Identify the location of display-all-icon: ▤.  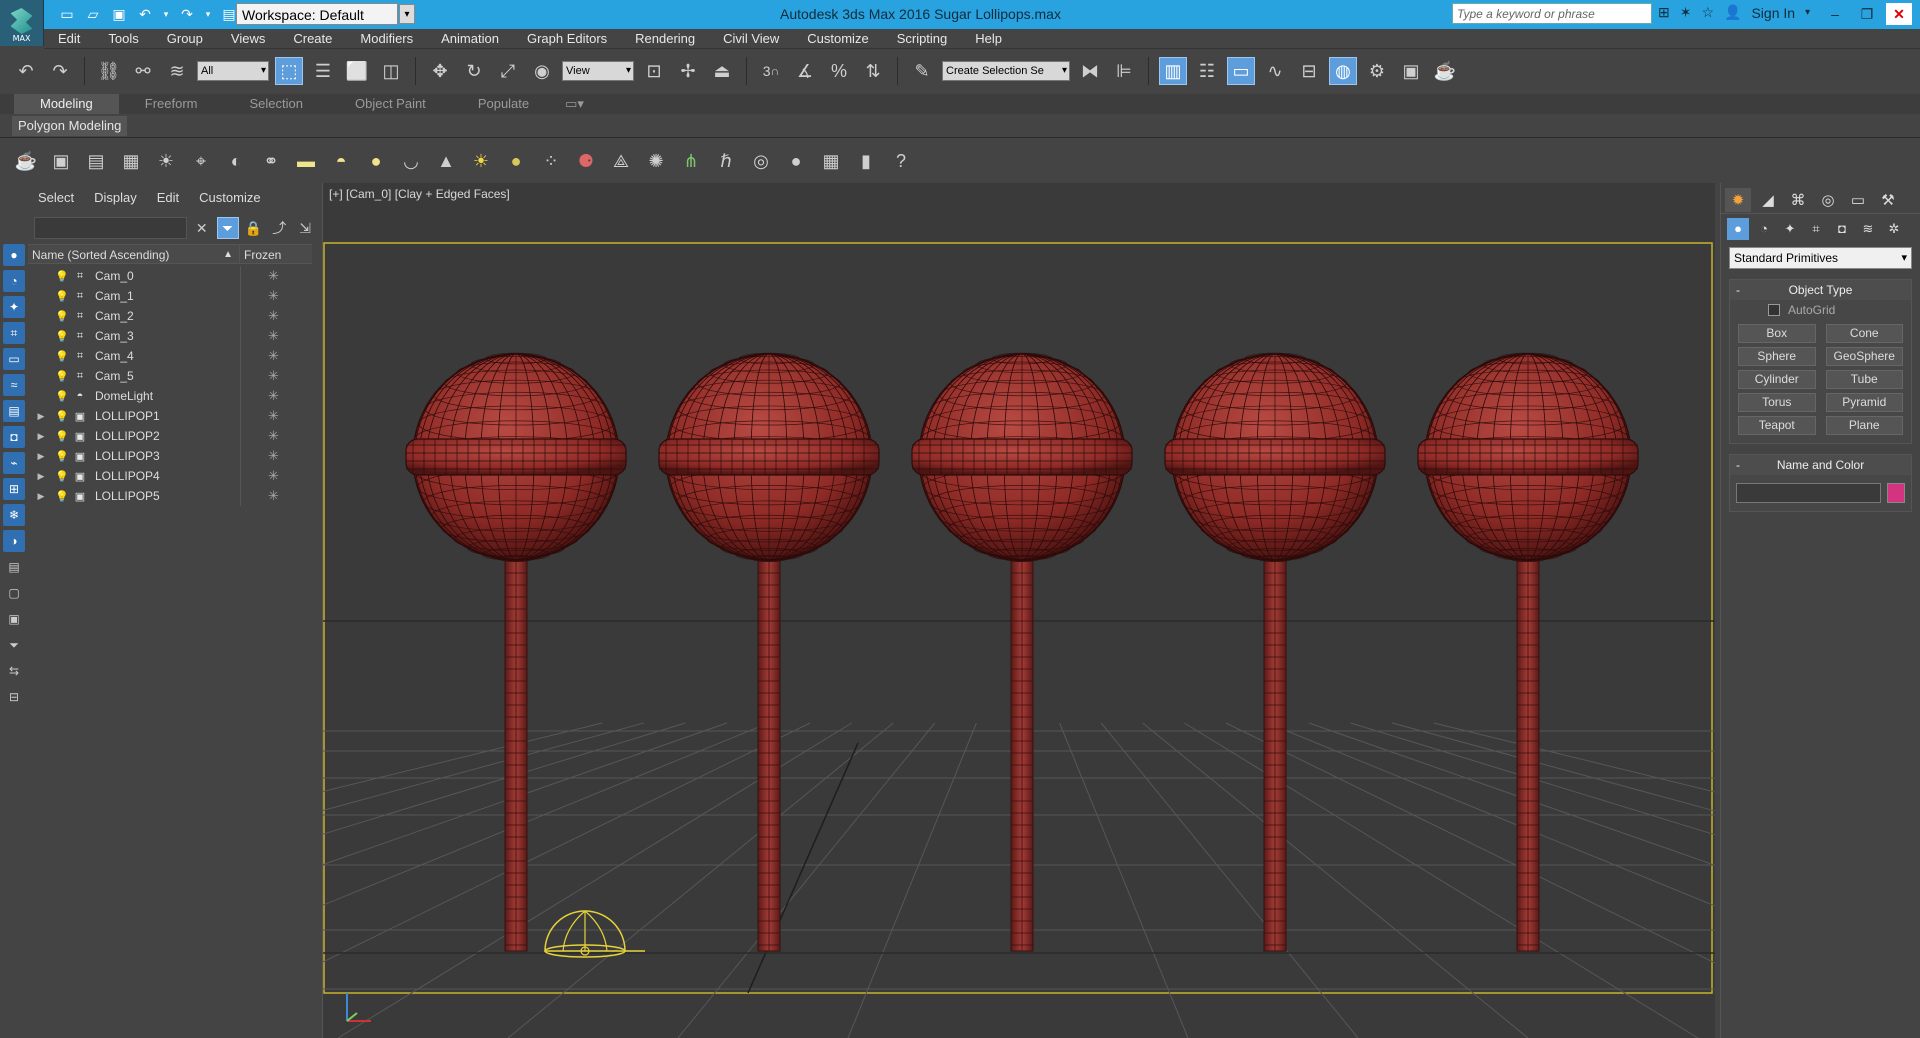
(14, 567).